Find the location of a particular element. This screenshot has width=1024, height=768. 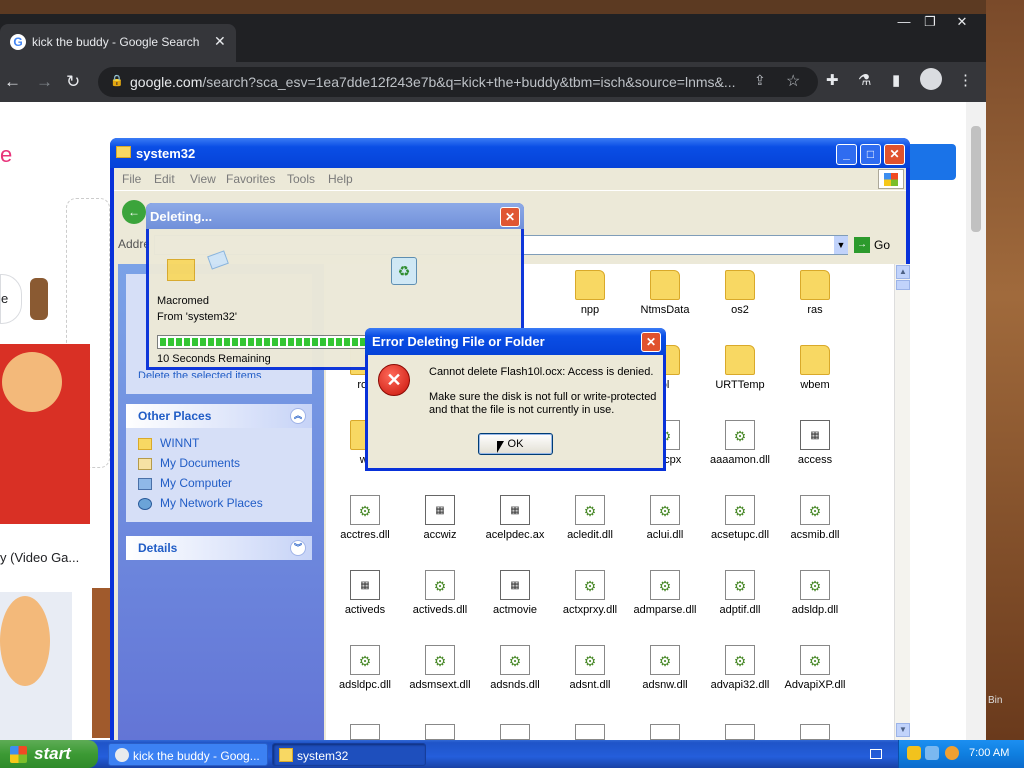

file-item: ⚙ acsetupc.dll is located at coordinates (740, 518).